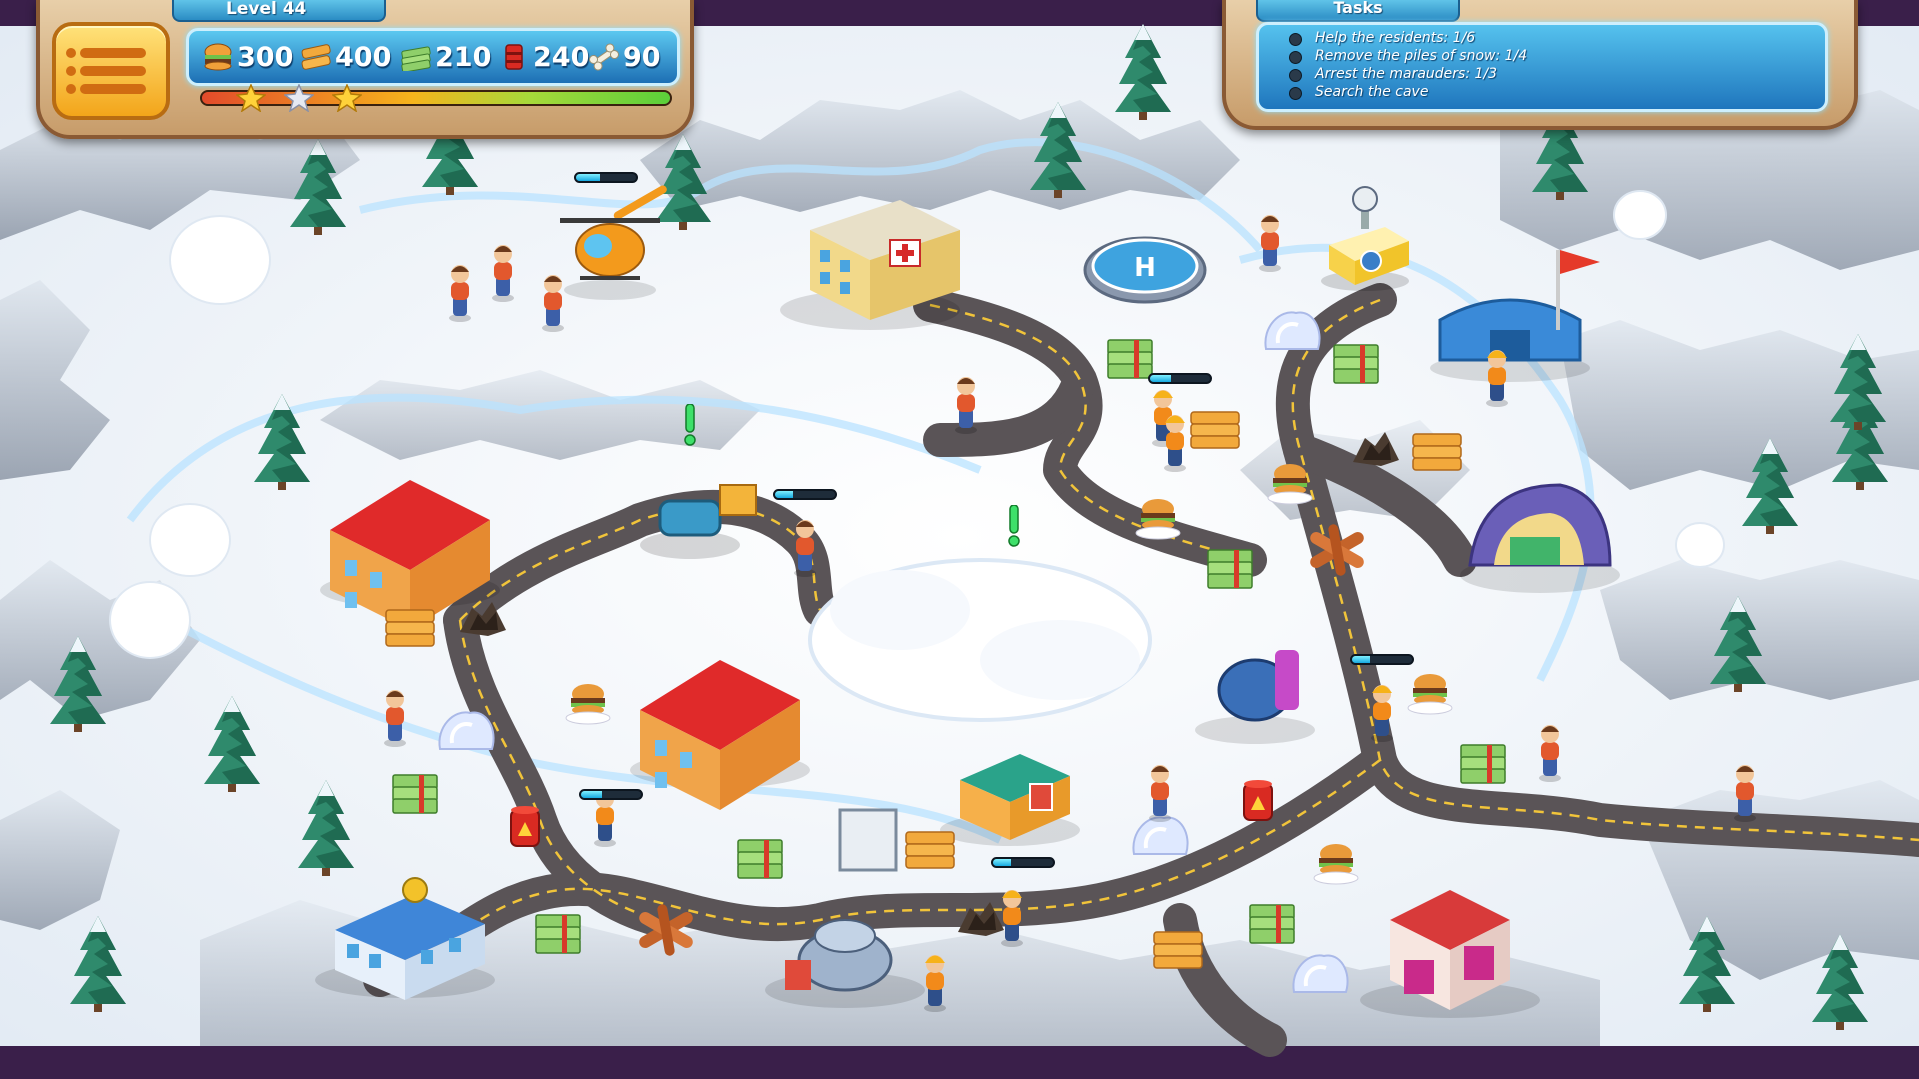 The height and width of the screenshot is (1079, 1919). What do you see at coordinates (514, 57) in the screenshot?
I see `fuel-barrel-icon` at bounding box center [514, 57].